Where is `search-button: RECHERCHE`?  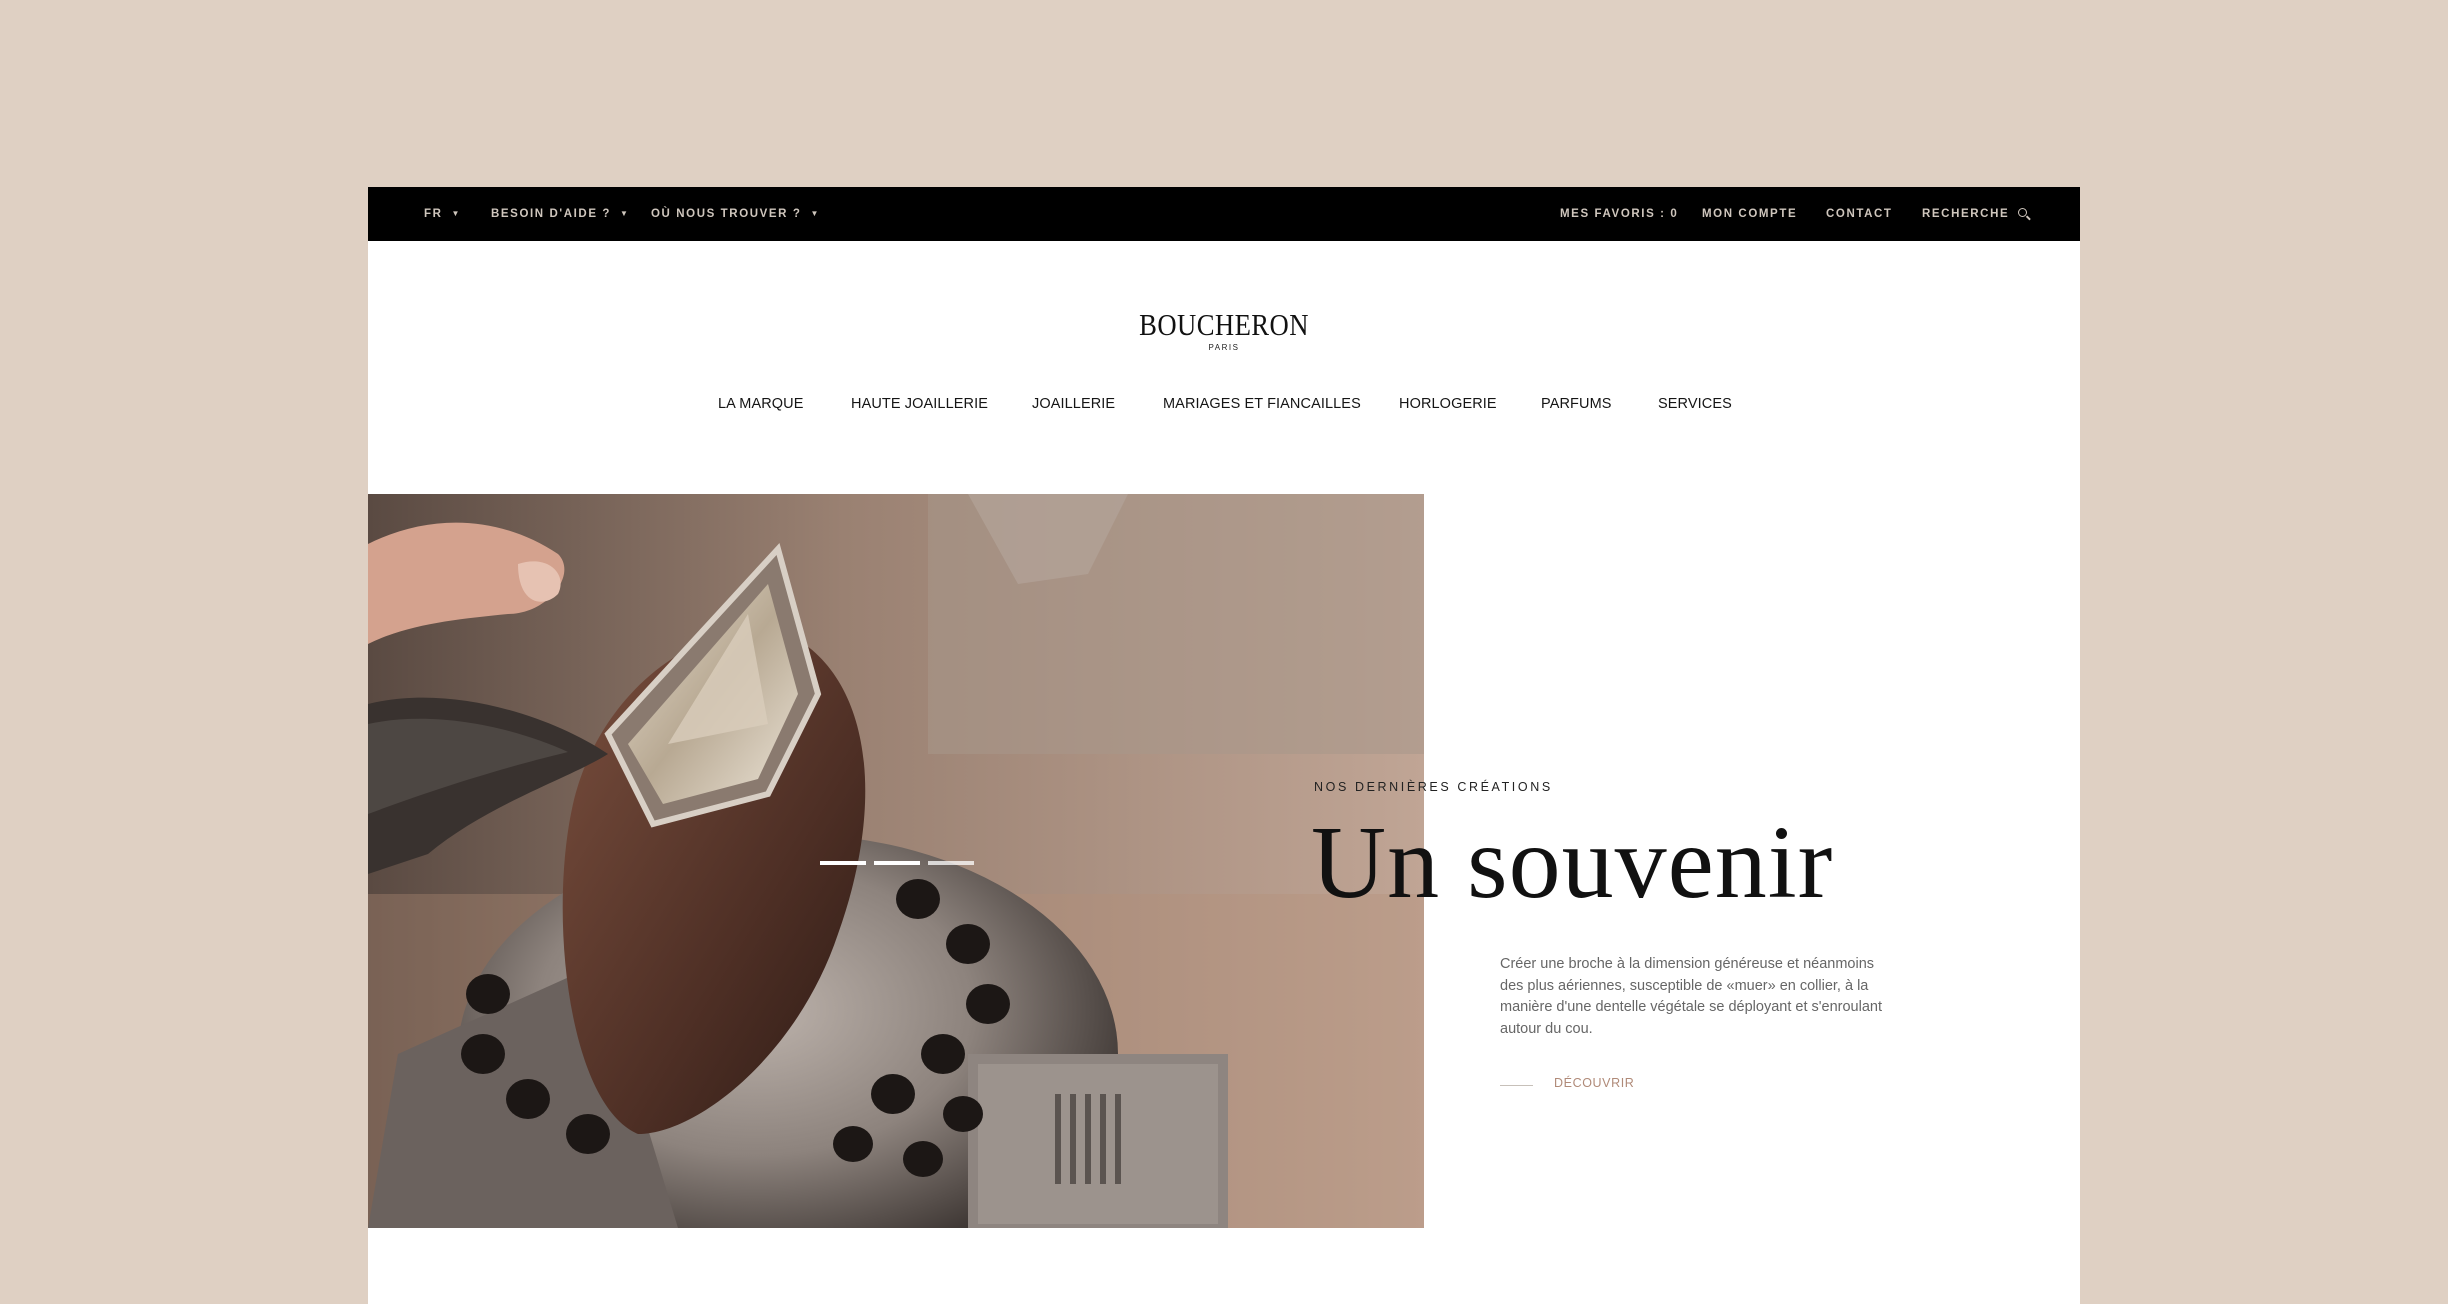 search-button: RECHERCHE is located at coordinates (1975, 214).